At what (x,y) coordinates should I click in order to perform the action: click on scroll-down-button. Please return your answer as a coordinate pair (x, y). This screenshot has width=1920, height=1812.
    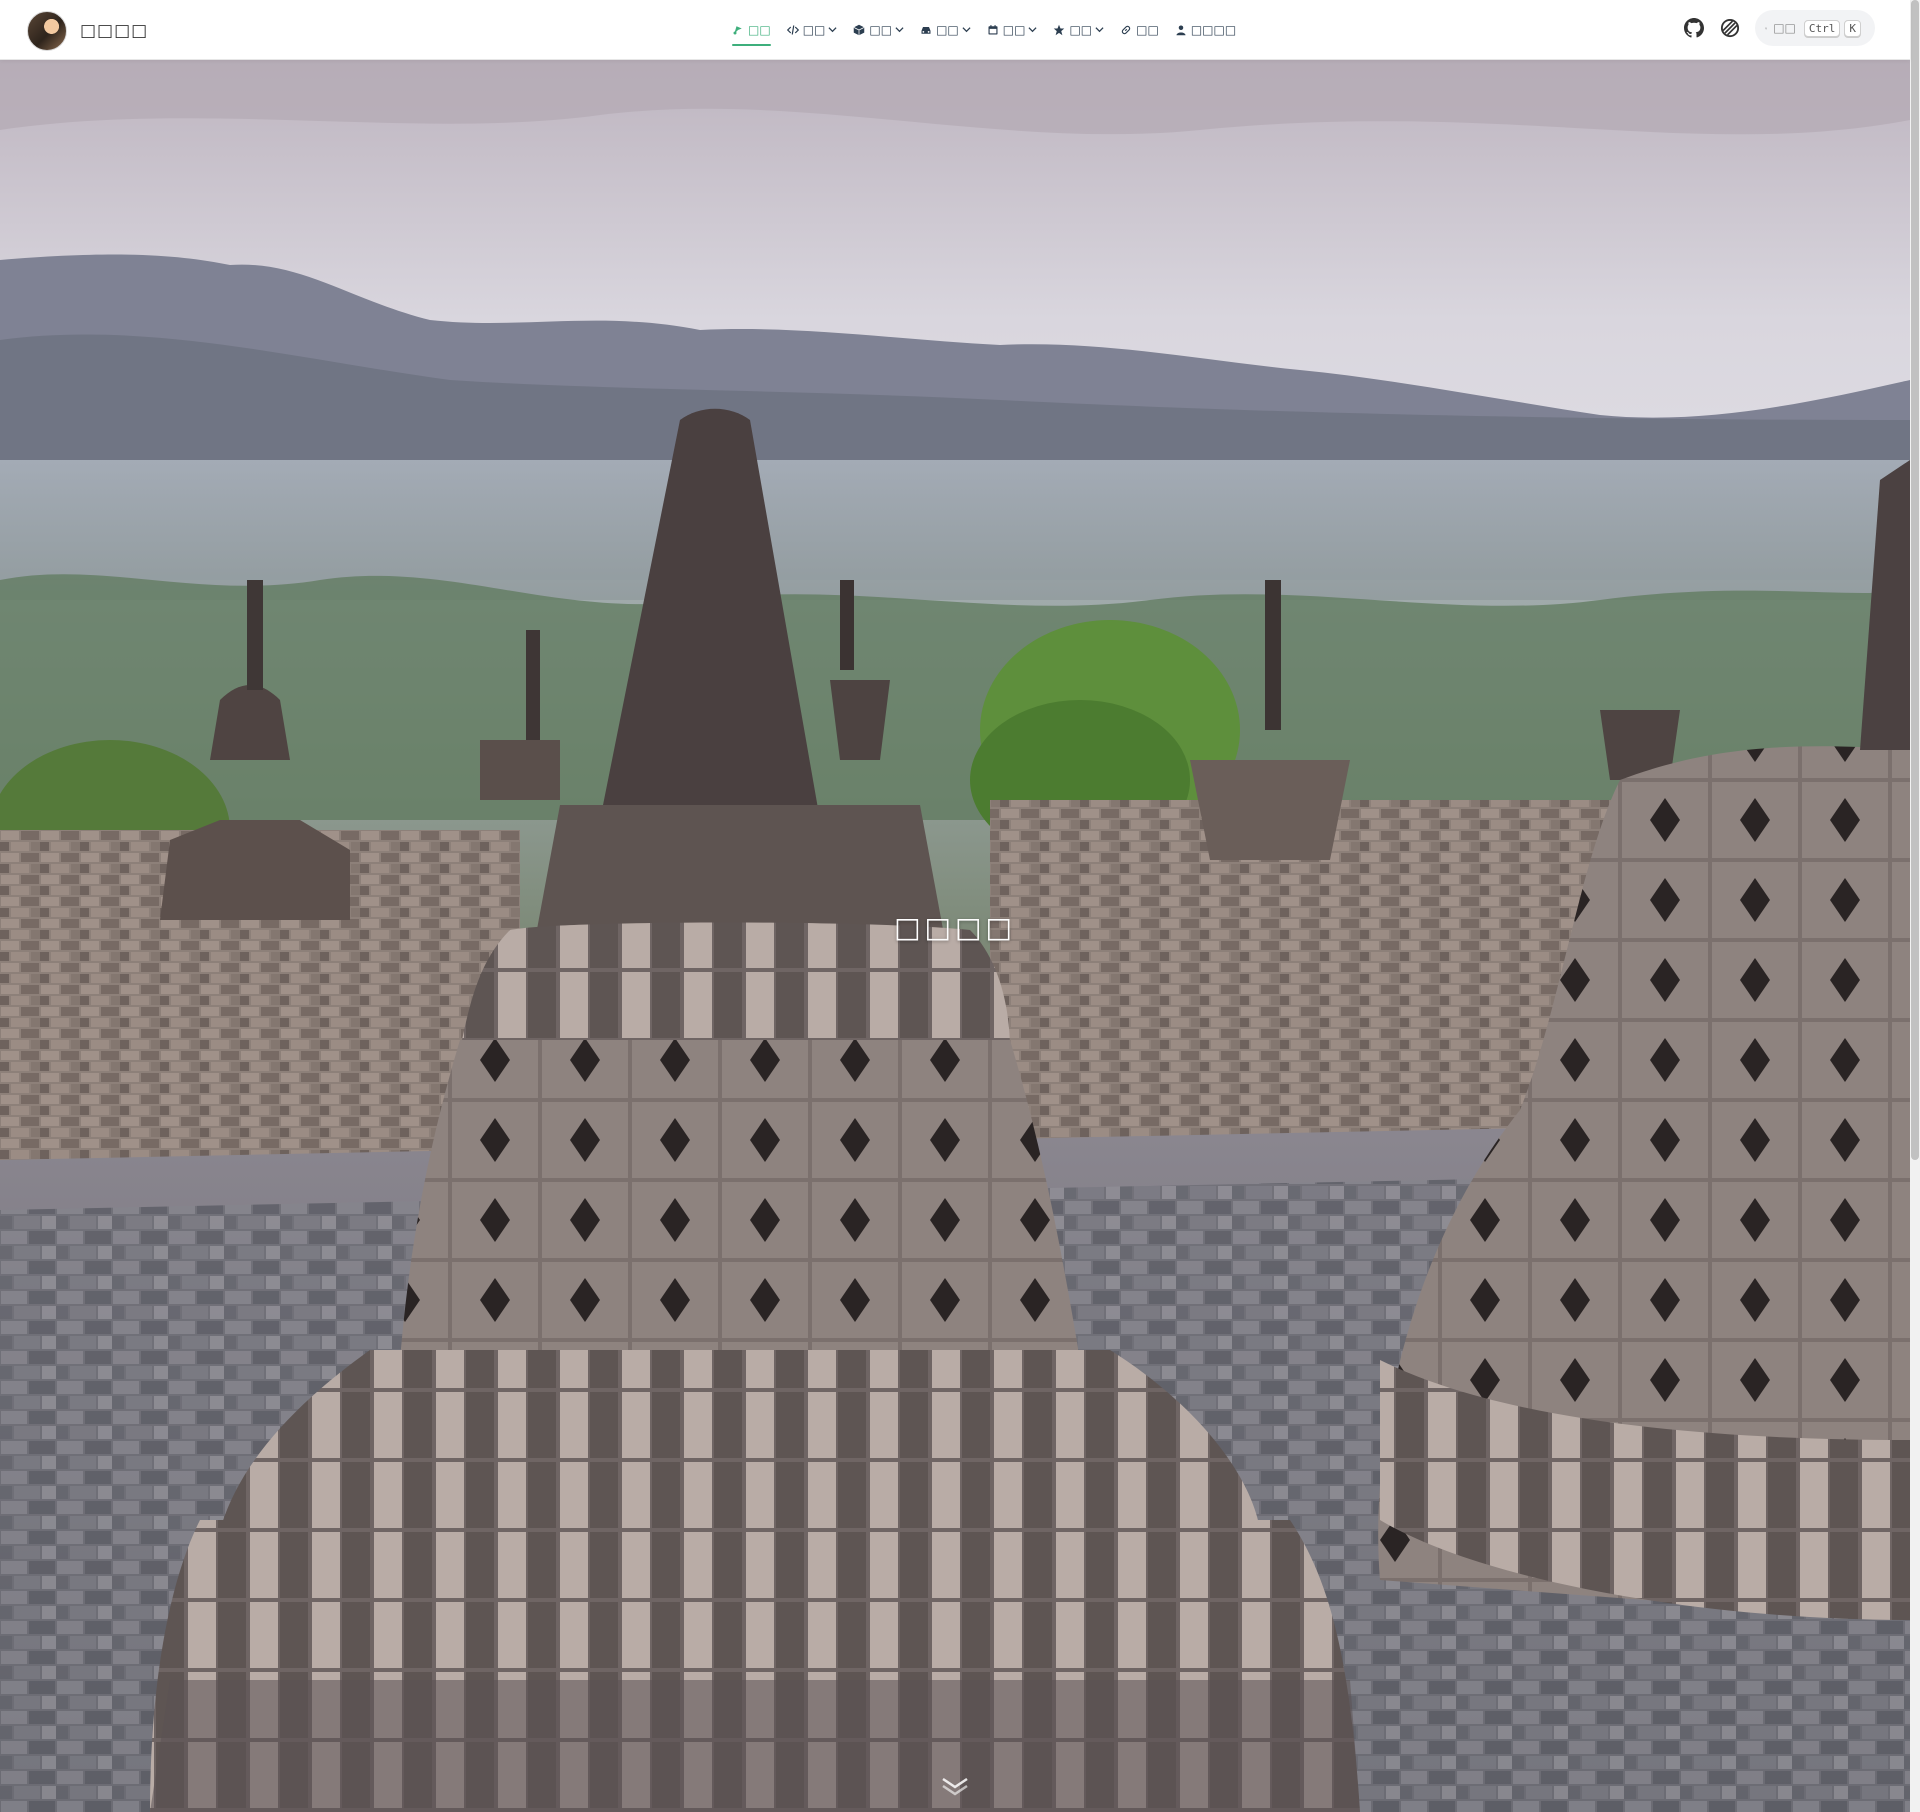
    Looking at the image, I should click on (955, 1785).